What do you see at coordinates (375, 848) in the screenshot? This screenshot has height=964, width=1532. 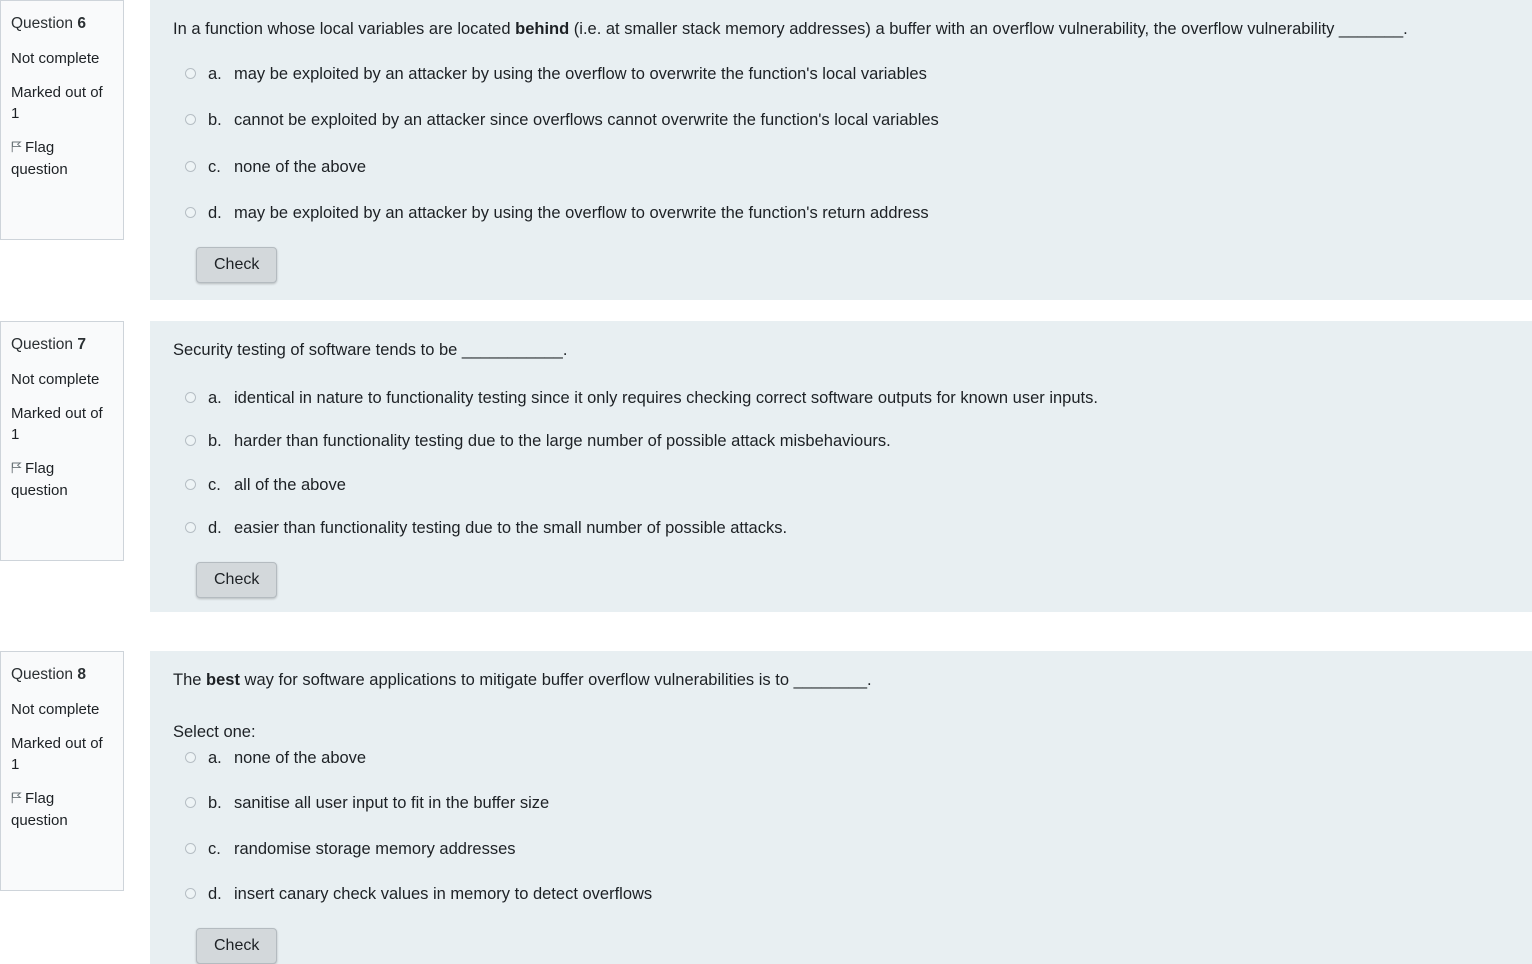 I see `answer-text: randomise storage memory addresses` at bounding box center [375, 848].